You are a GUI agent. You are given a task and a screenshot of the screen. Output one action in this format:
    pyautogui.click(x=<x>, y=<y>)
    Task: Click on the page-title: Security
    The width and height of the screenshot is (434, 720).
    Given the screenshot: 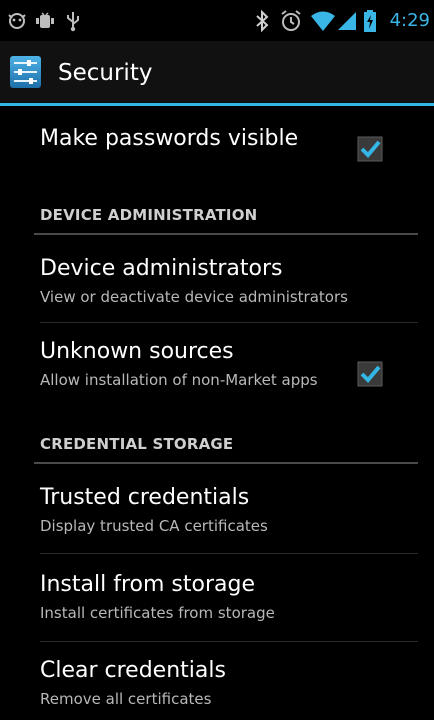 What is the action you would take?
    pyautogui.click(x=105, y=73)
    